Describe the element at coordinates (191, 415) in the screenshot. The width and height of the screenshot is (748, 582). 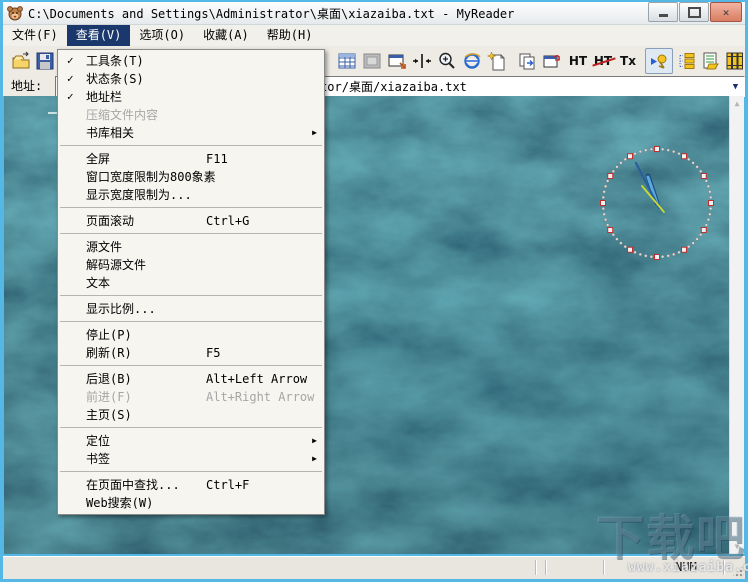
I see `menu-item: 主页(S)` at that location.